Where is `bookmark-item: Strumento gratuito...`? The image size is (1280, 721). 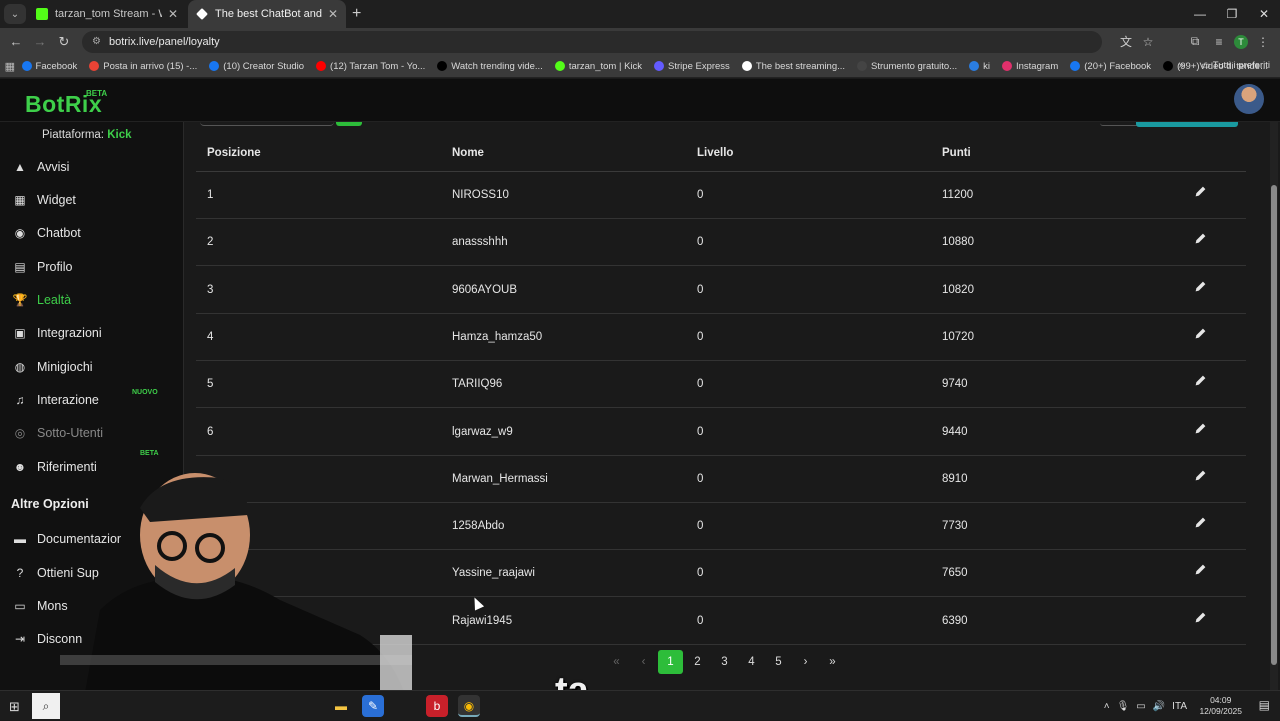
bookmark-item: Strumento gratuito... is located at coordinates (907, 66).